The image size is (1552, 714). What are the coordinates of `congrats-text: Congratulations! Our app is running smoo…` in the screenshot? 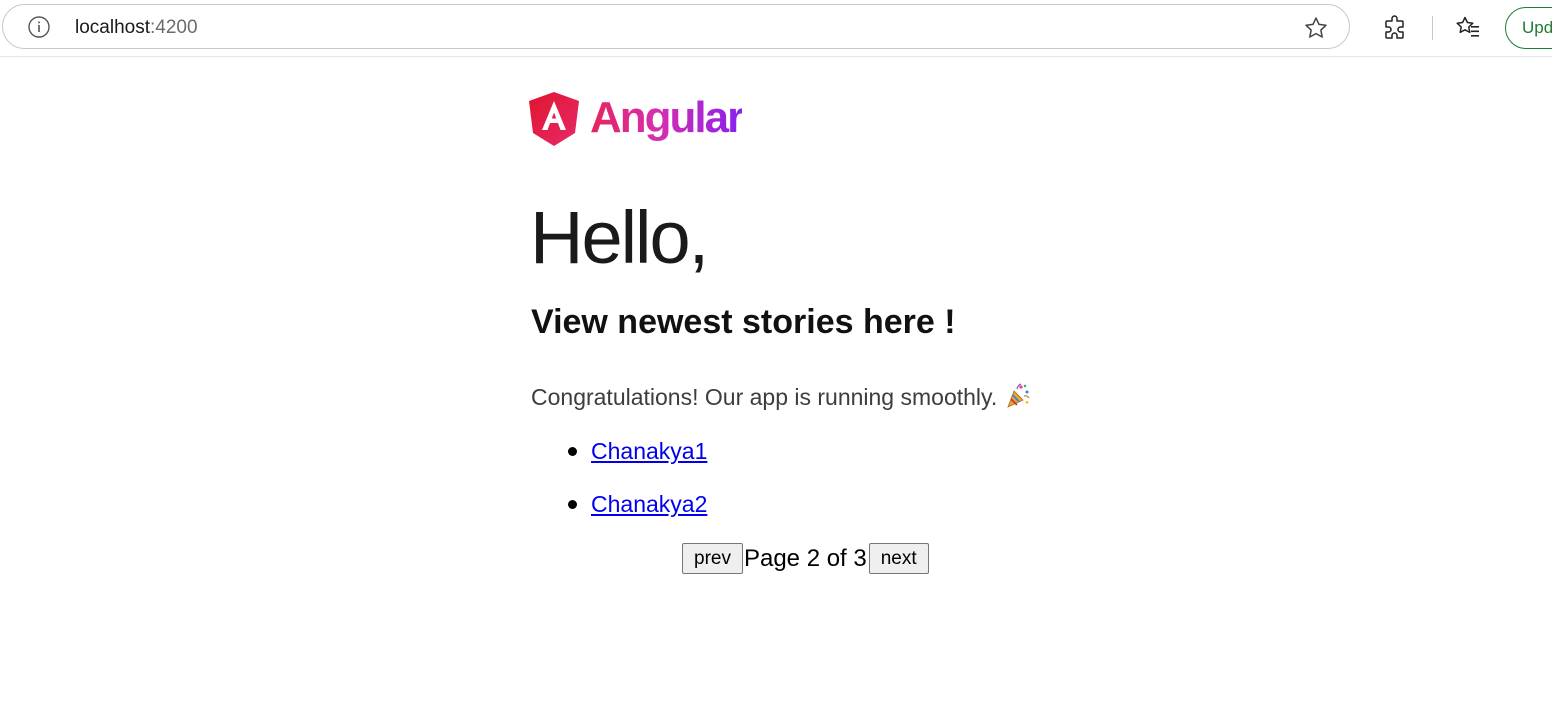 It's located at (764, 397).